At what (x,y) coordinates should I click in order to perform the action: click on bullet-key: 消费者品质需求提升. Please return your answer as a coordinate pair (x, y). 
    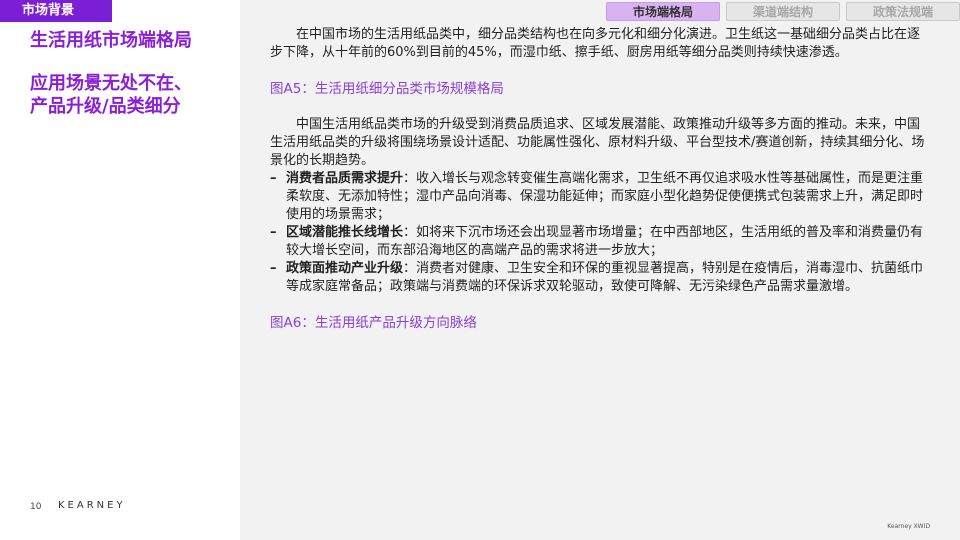
    Looking at the image, I should click on (345, 178).